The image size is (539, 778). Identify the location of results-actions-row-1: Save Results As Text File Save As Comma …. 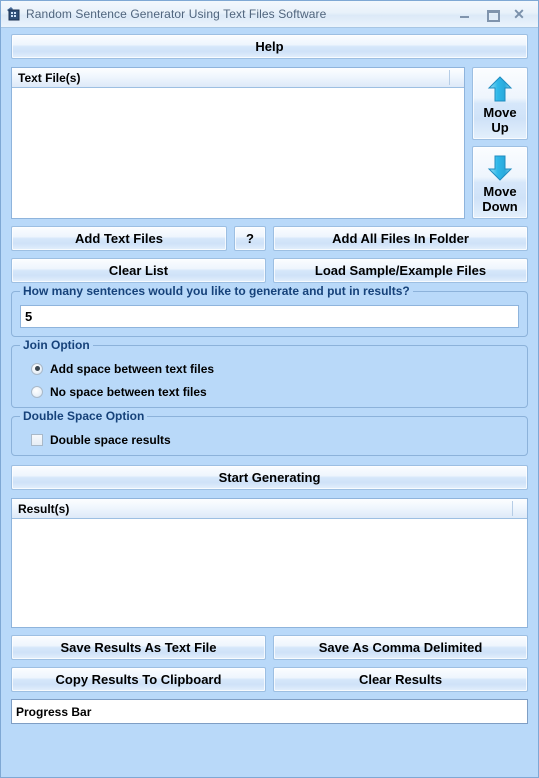
(269, 647).